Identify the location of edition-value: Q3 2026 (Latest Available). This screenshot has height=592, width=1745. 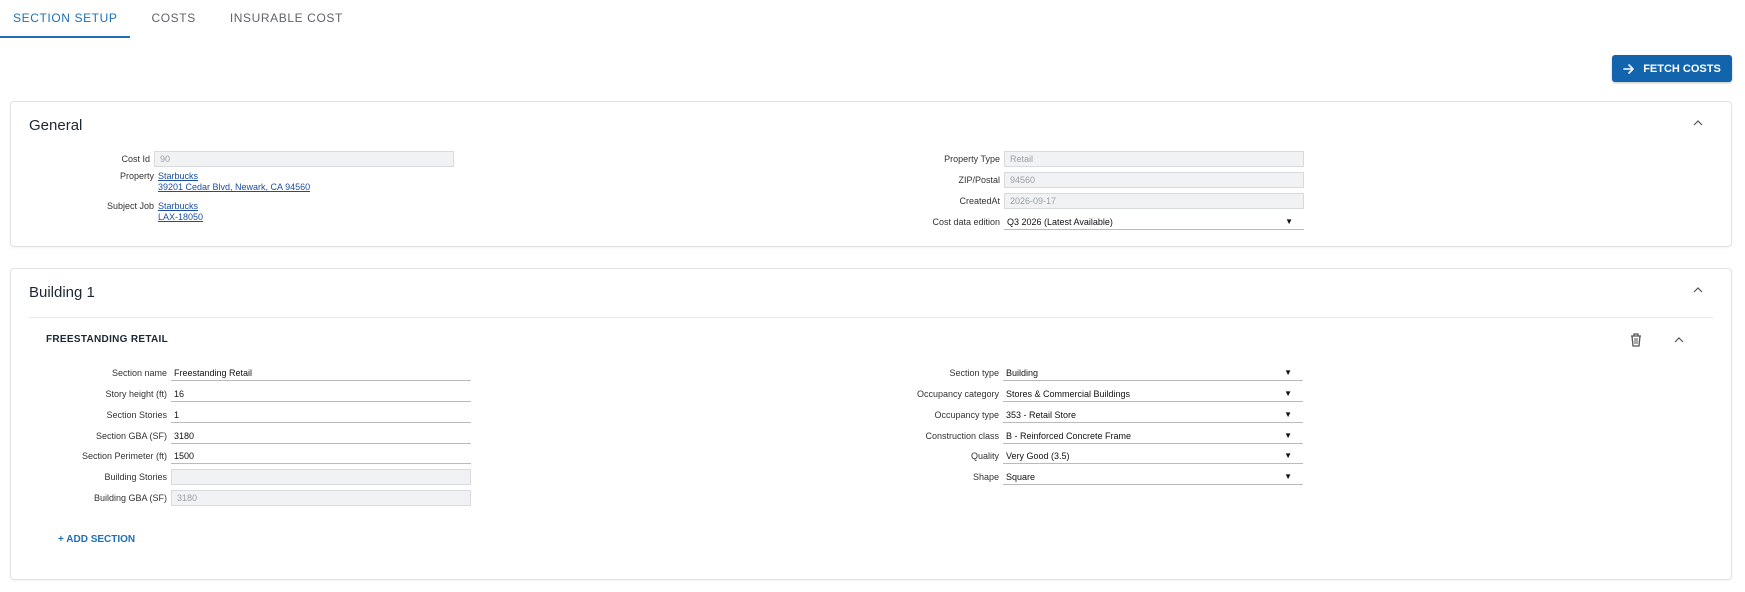
(1060, 221).